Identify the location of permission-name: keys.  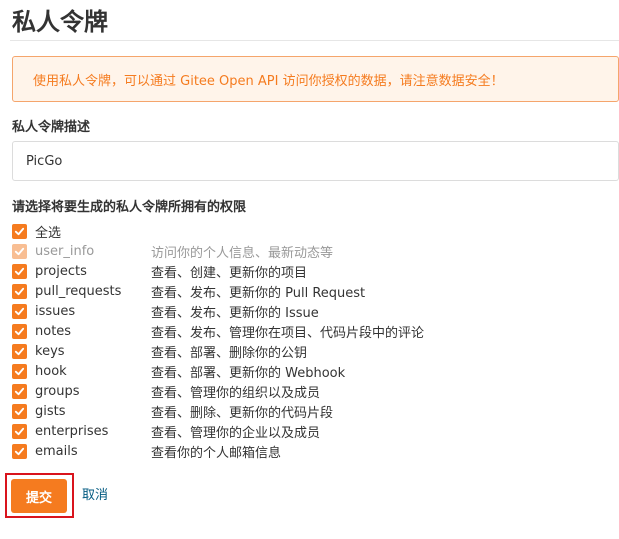
(50, 351).